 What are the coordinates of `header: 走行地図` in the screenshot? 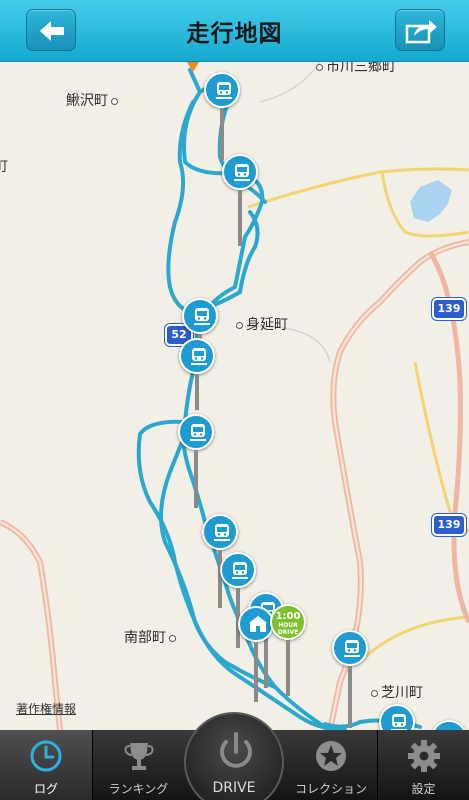 It's located at (234, 31).